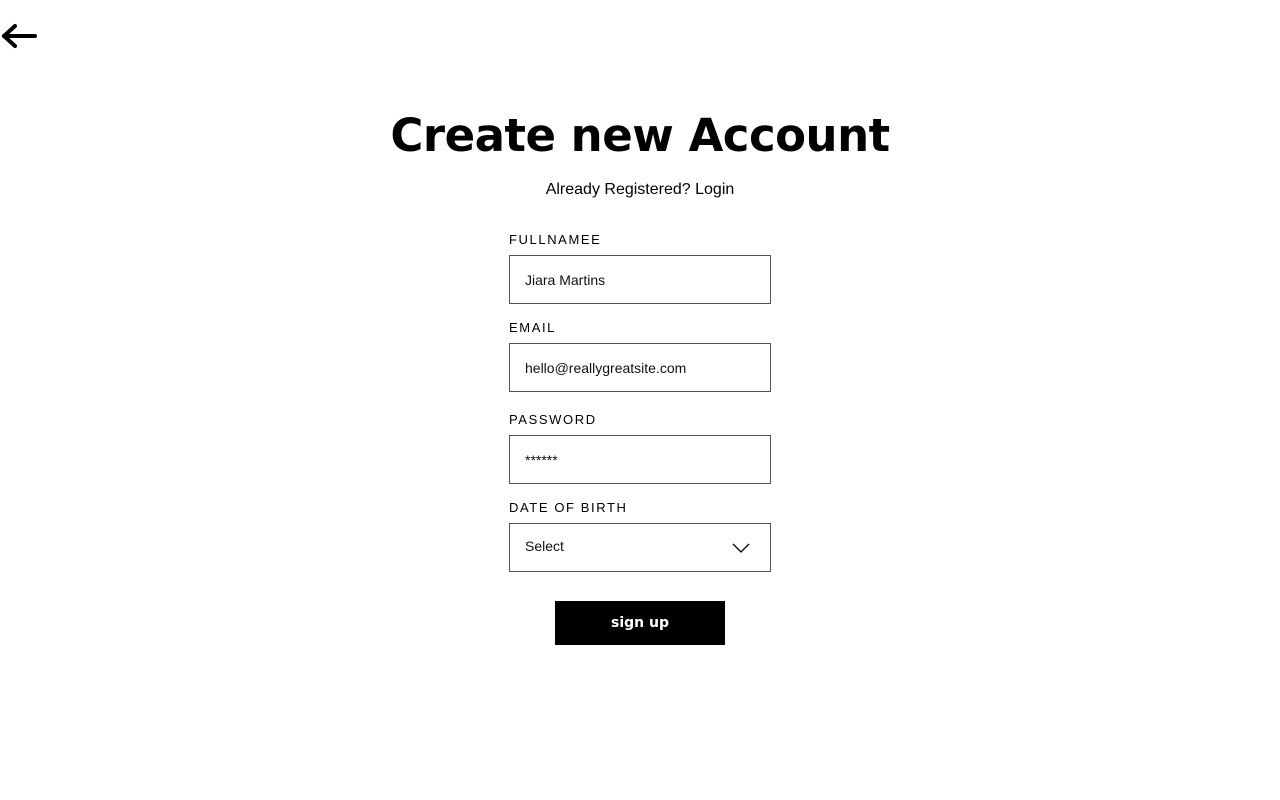 The image size is (1280, 800). What do you see at coordinates (640, 623) in the screenshot?
I see `sign-up-button: sign up` at bounding box center [640, 623].